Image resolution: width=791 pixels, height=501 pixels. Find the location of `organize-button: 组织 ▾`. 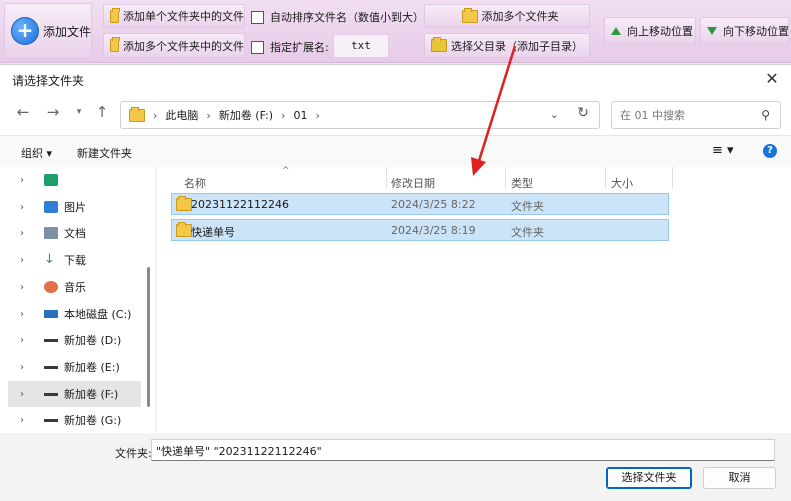

organize-button: 组织 ▾ is located at coordinates (36, 153).